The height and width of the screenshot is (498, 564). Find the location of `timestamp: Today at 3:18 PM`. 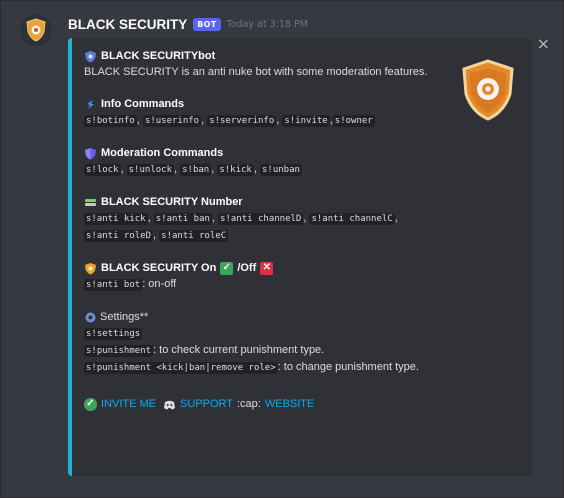

timestamp: Today at 3:18 PM is located at coordinates (267, 24).